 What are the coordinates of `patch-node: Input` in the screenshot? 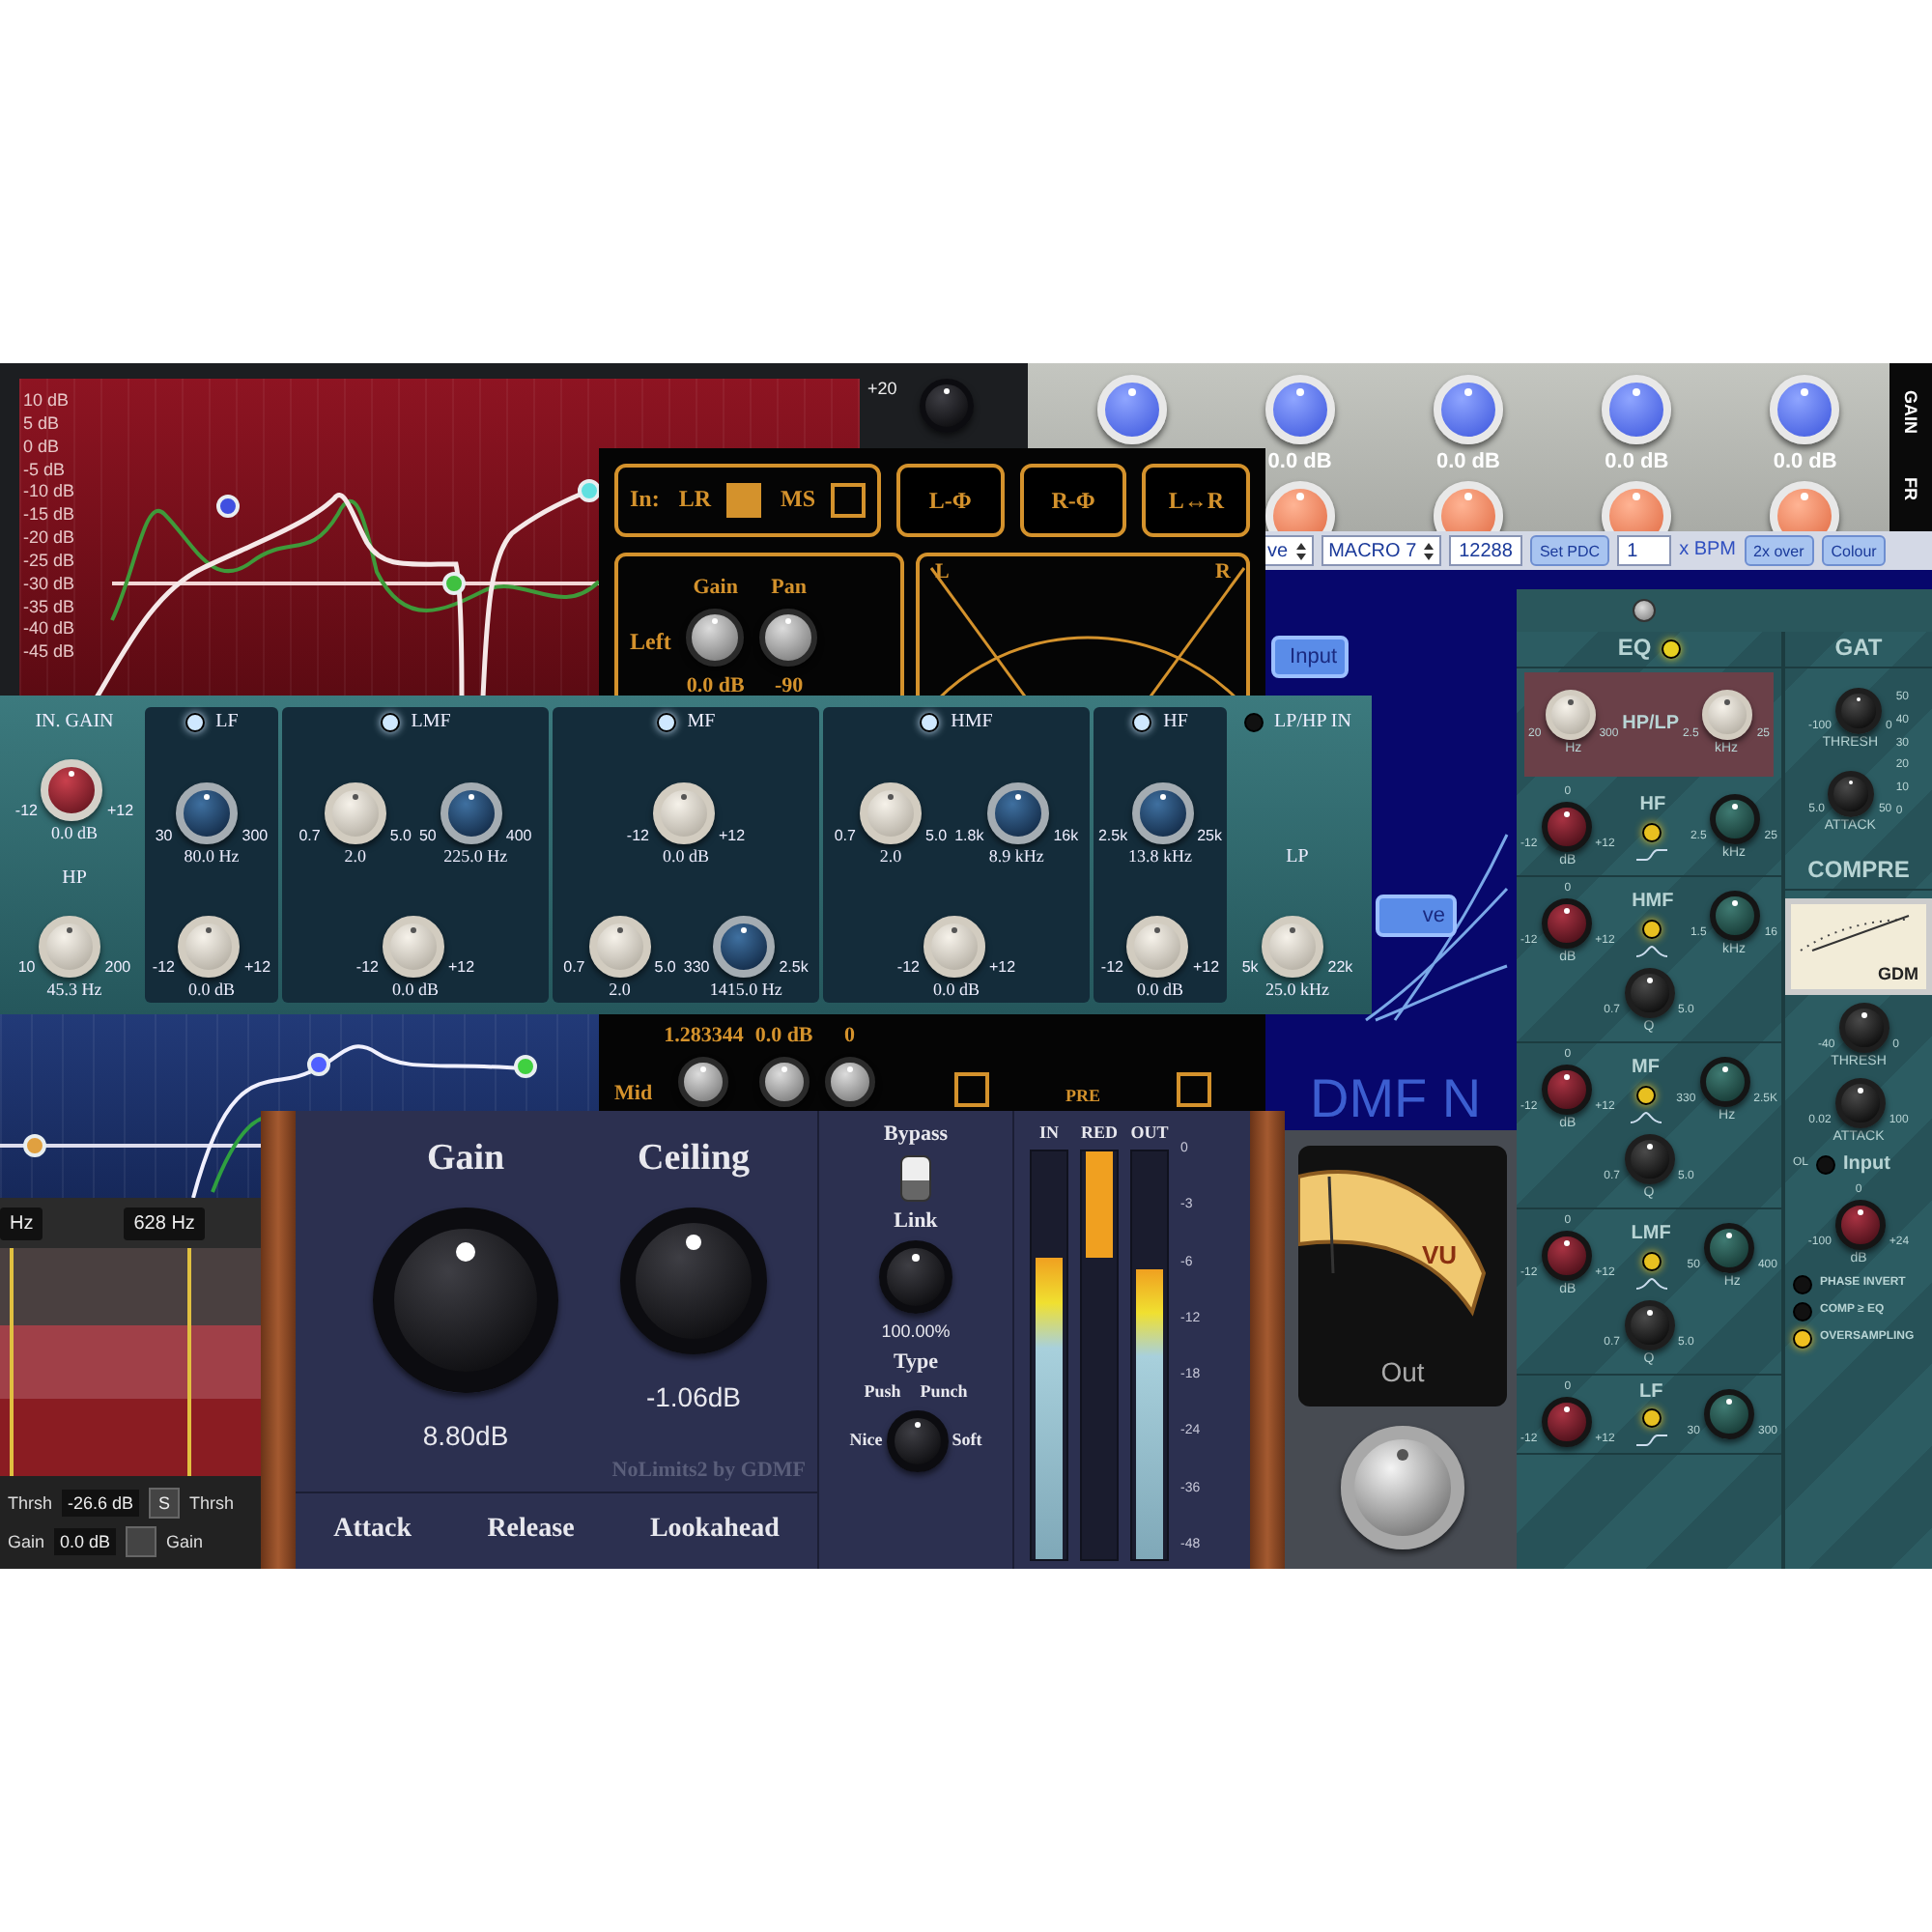 It's located at (1310, 657).